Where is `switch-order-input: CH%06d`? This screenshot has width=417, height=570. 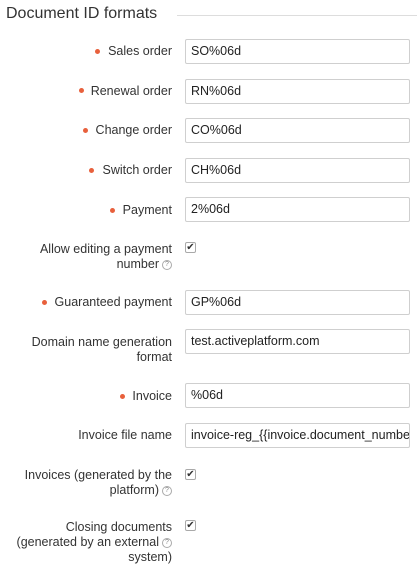 switch-order-input: CH%06d is located at coordinates (297, 170).